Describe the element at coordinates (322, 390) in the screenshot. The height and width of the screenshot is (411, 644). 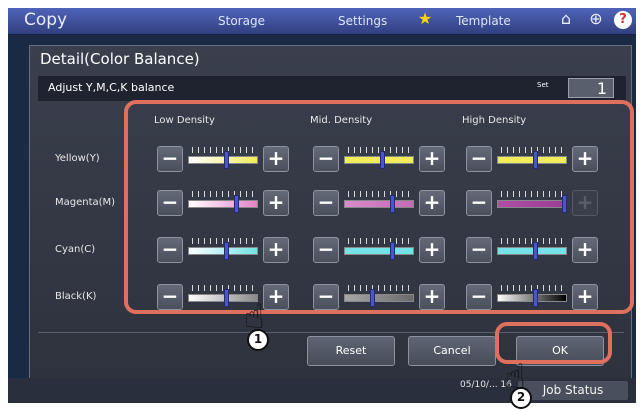
I see `status-bar: 05/10/... 16 Job Status` at that location.